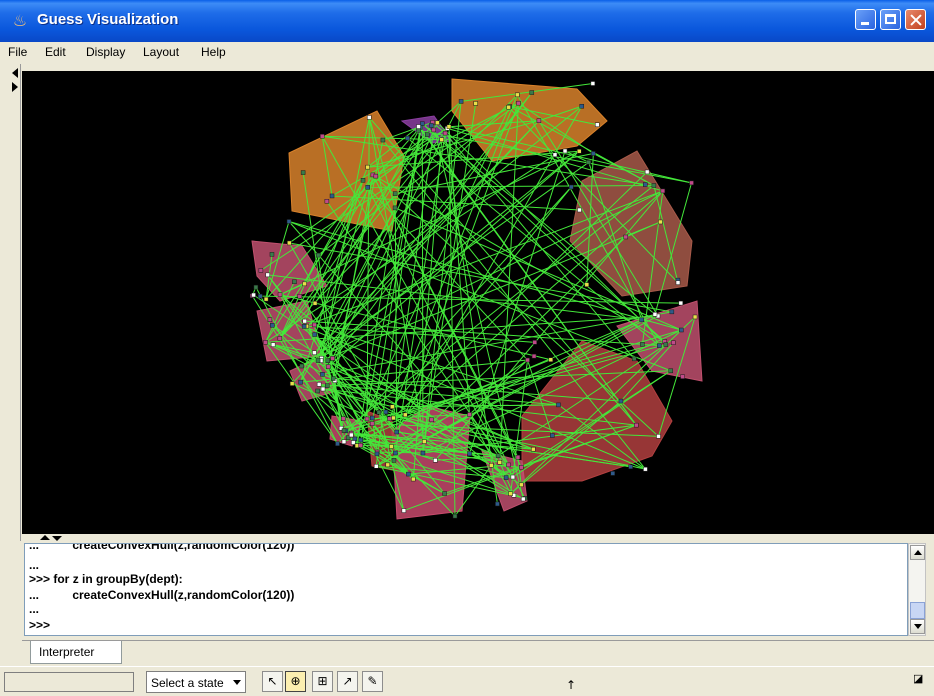 The height and width of the screenshot is (696, 934). I want to click on zoom-select-icon: ⊕, so click(295, 681).